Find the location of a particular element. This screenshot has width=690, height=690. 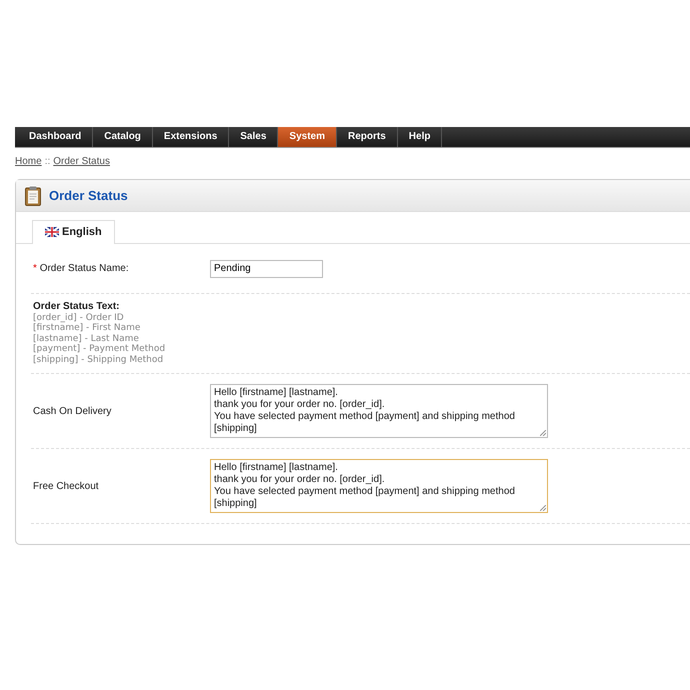

field-label: Cash On Delivery is located at coordinates (72, 411).